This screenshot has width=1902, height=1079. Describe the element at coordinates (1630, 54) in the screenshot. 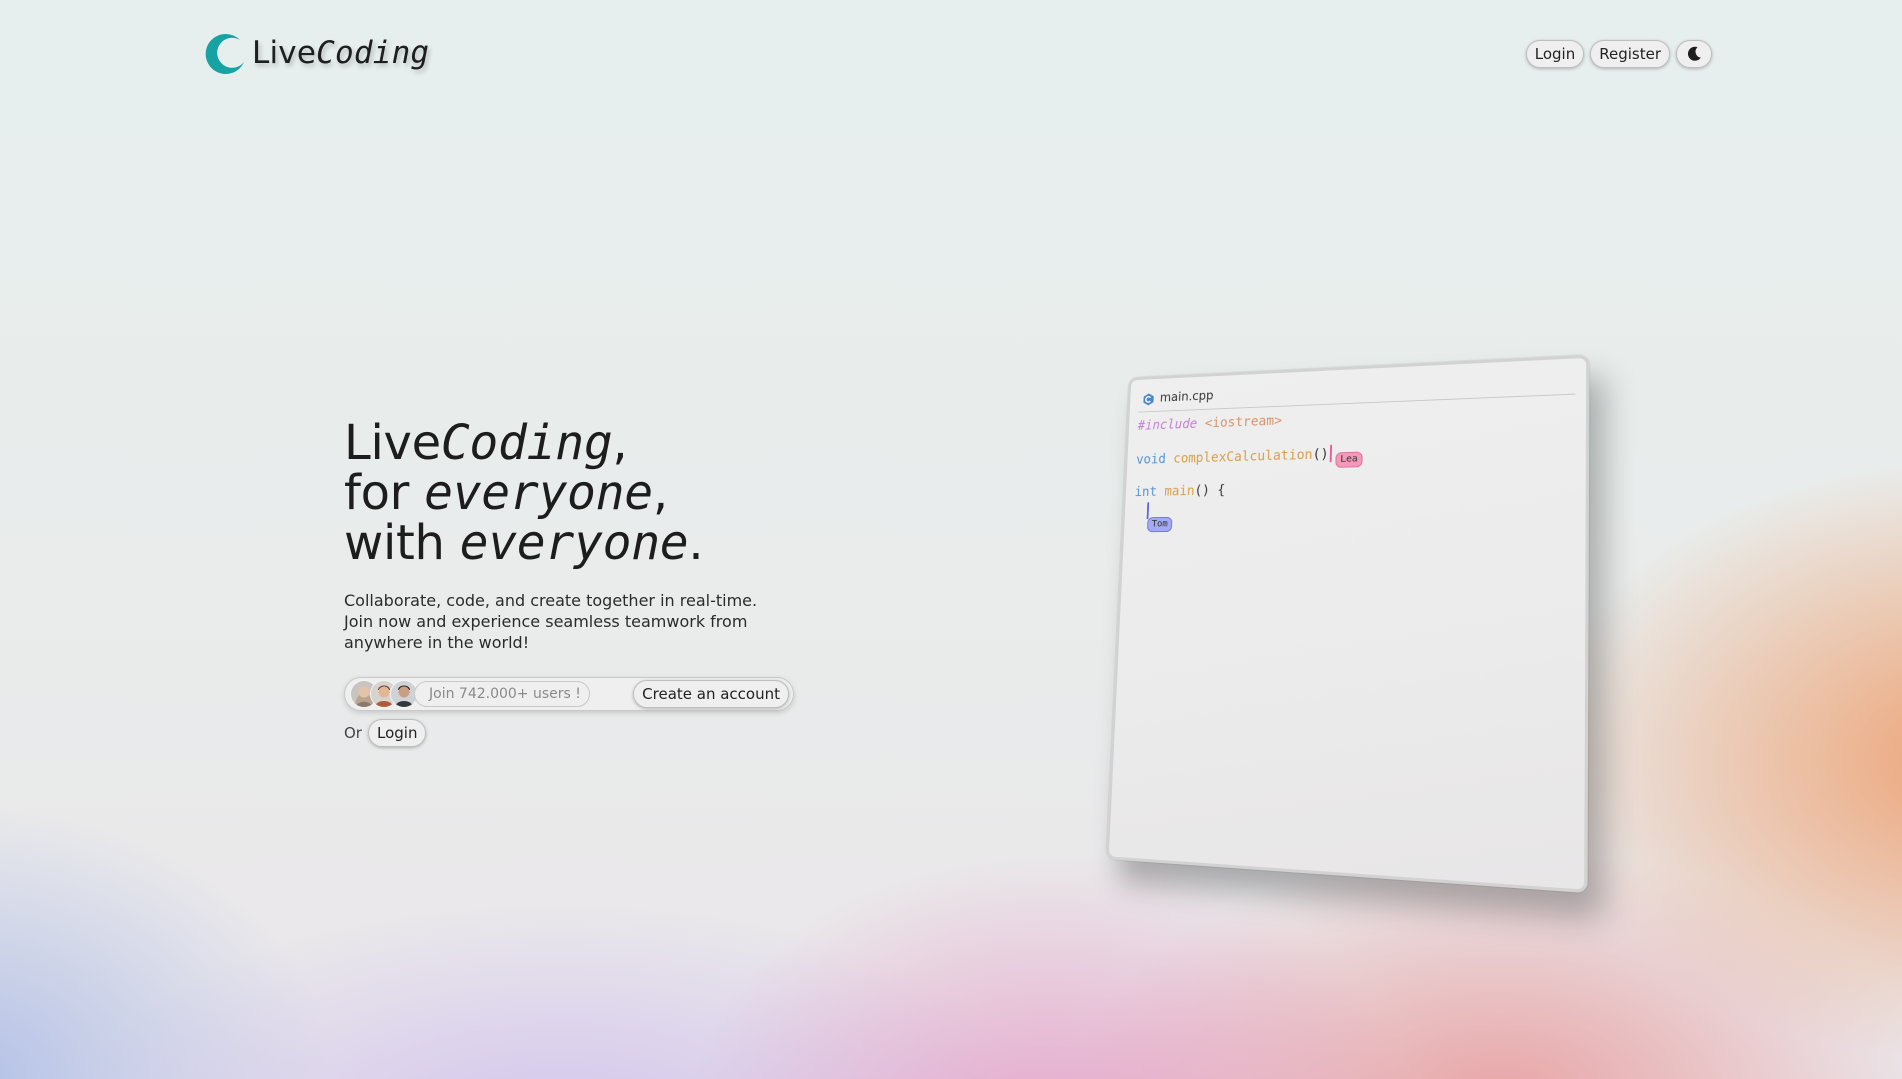

I see `nav-register-button: Register` at that location.